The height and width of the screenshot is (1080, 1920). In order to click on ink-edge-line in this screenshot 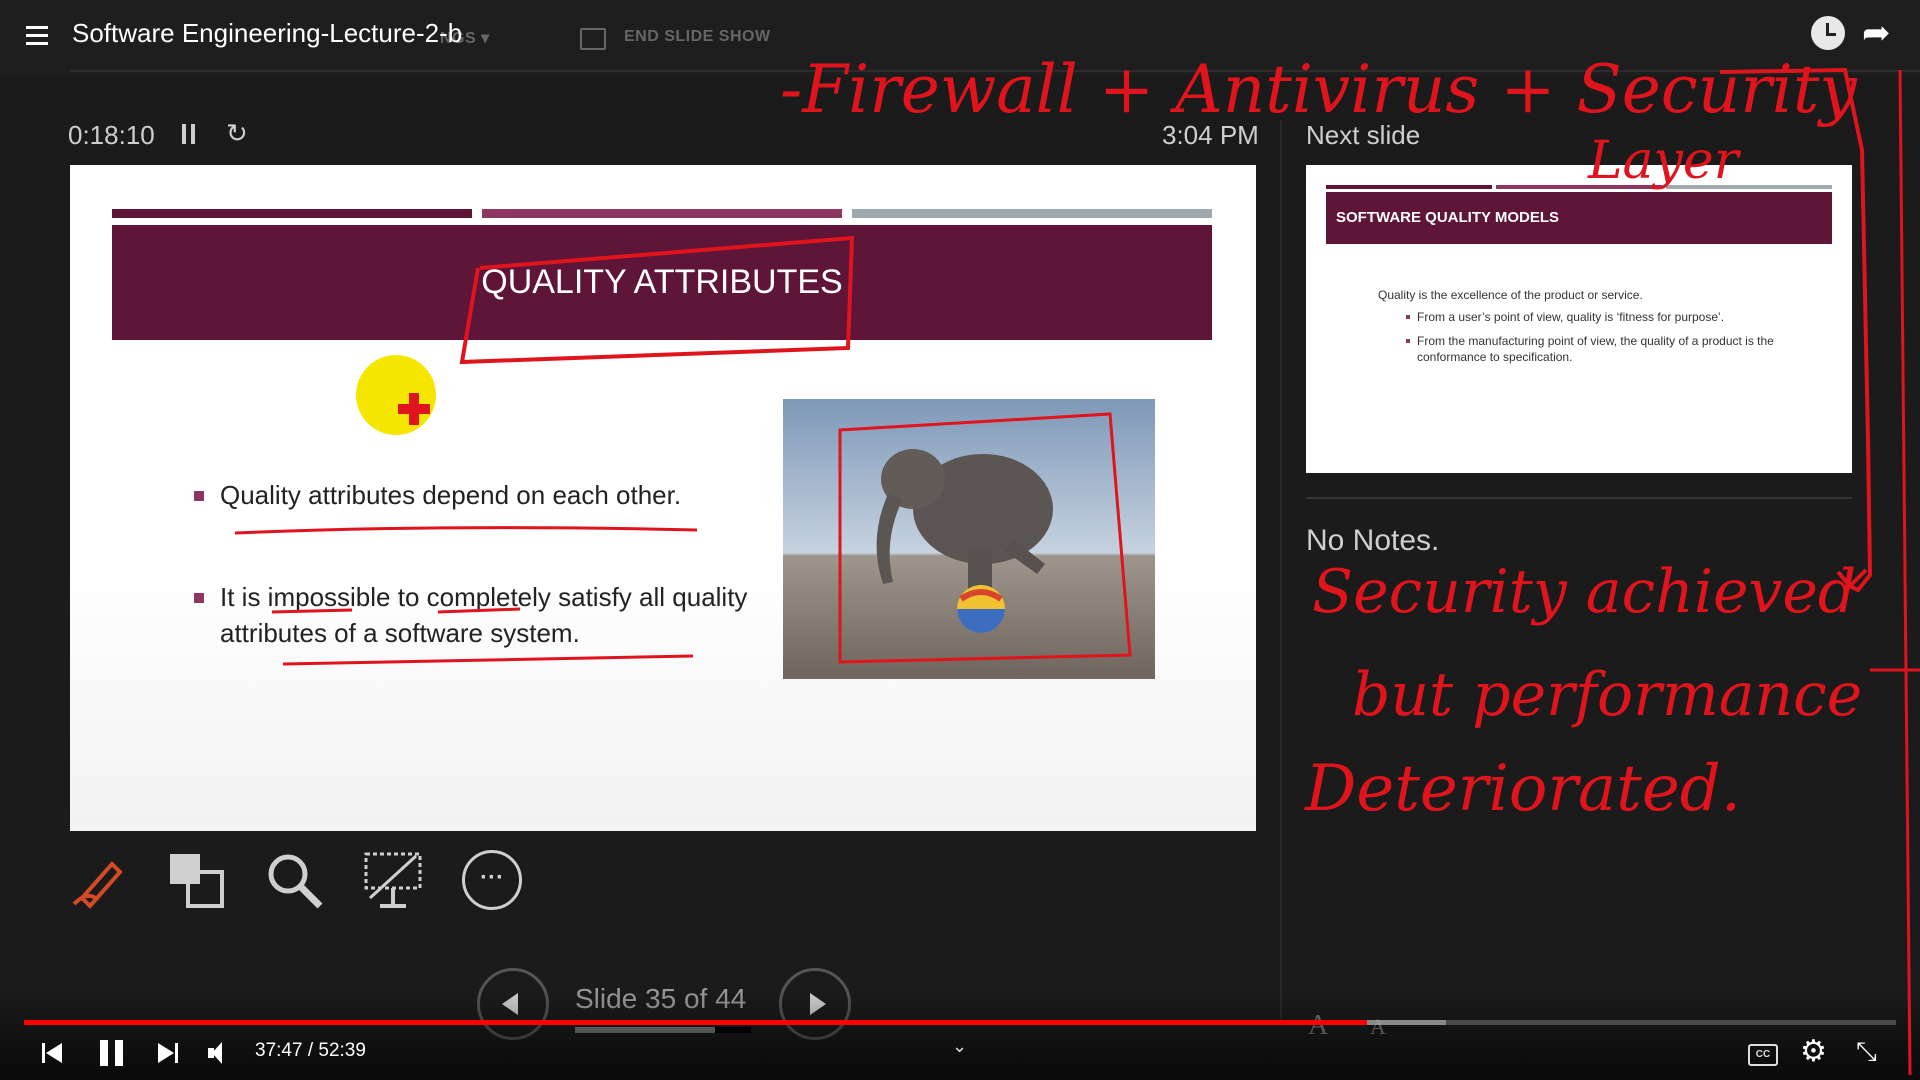, I will do `click(1905, 572)`.